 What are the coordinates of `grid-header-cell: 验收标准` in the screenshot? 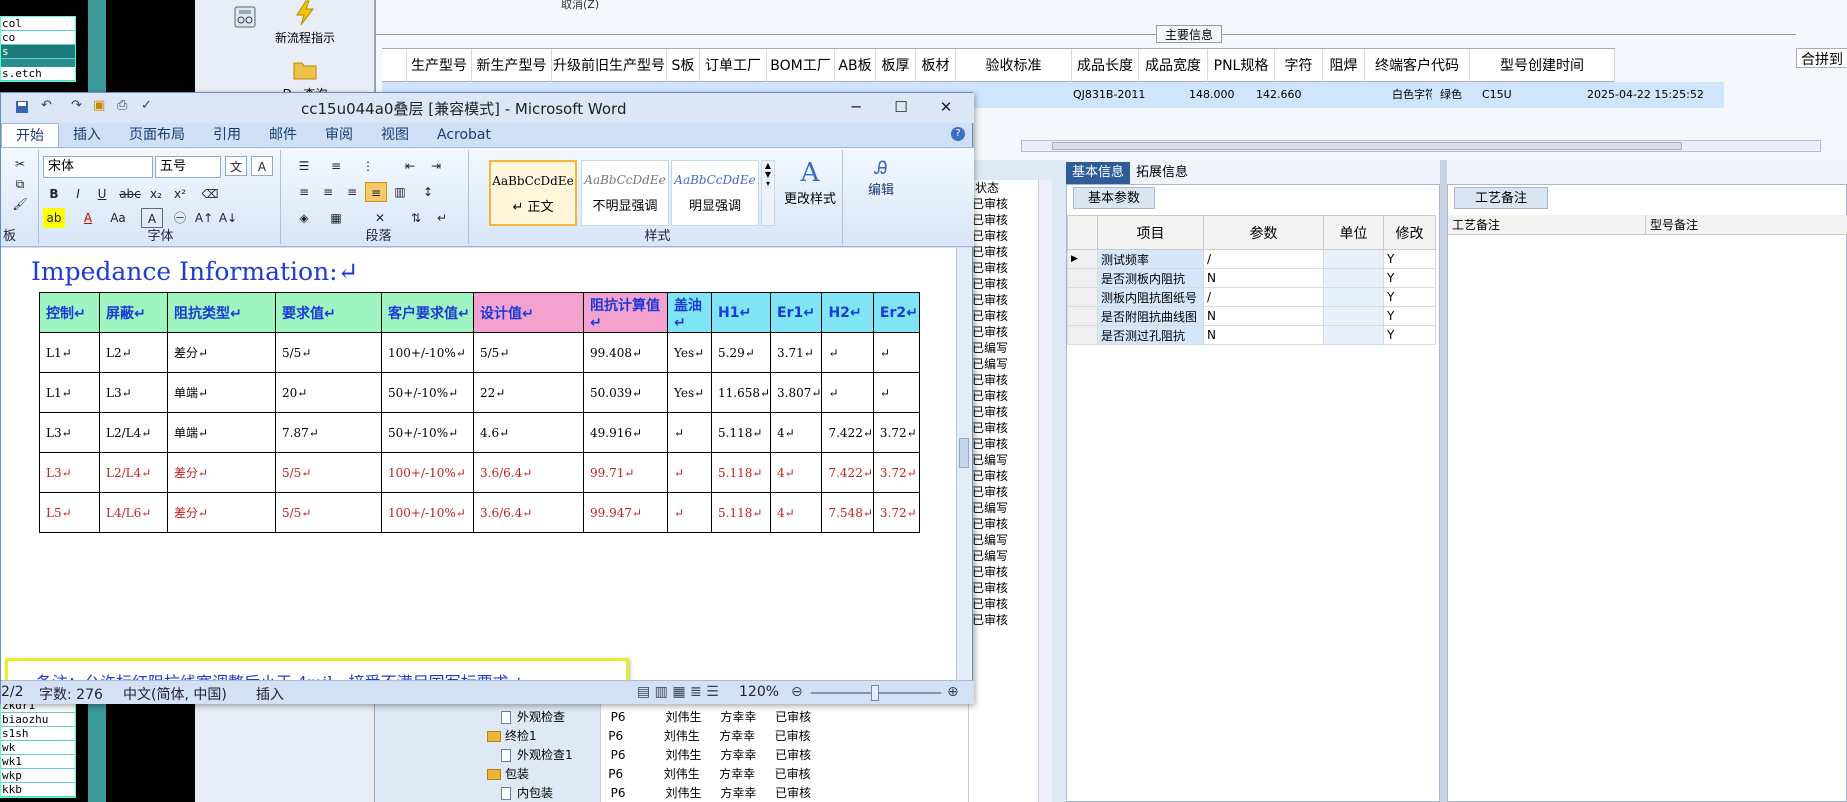 It's located at (1014, 66).